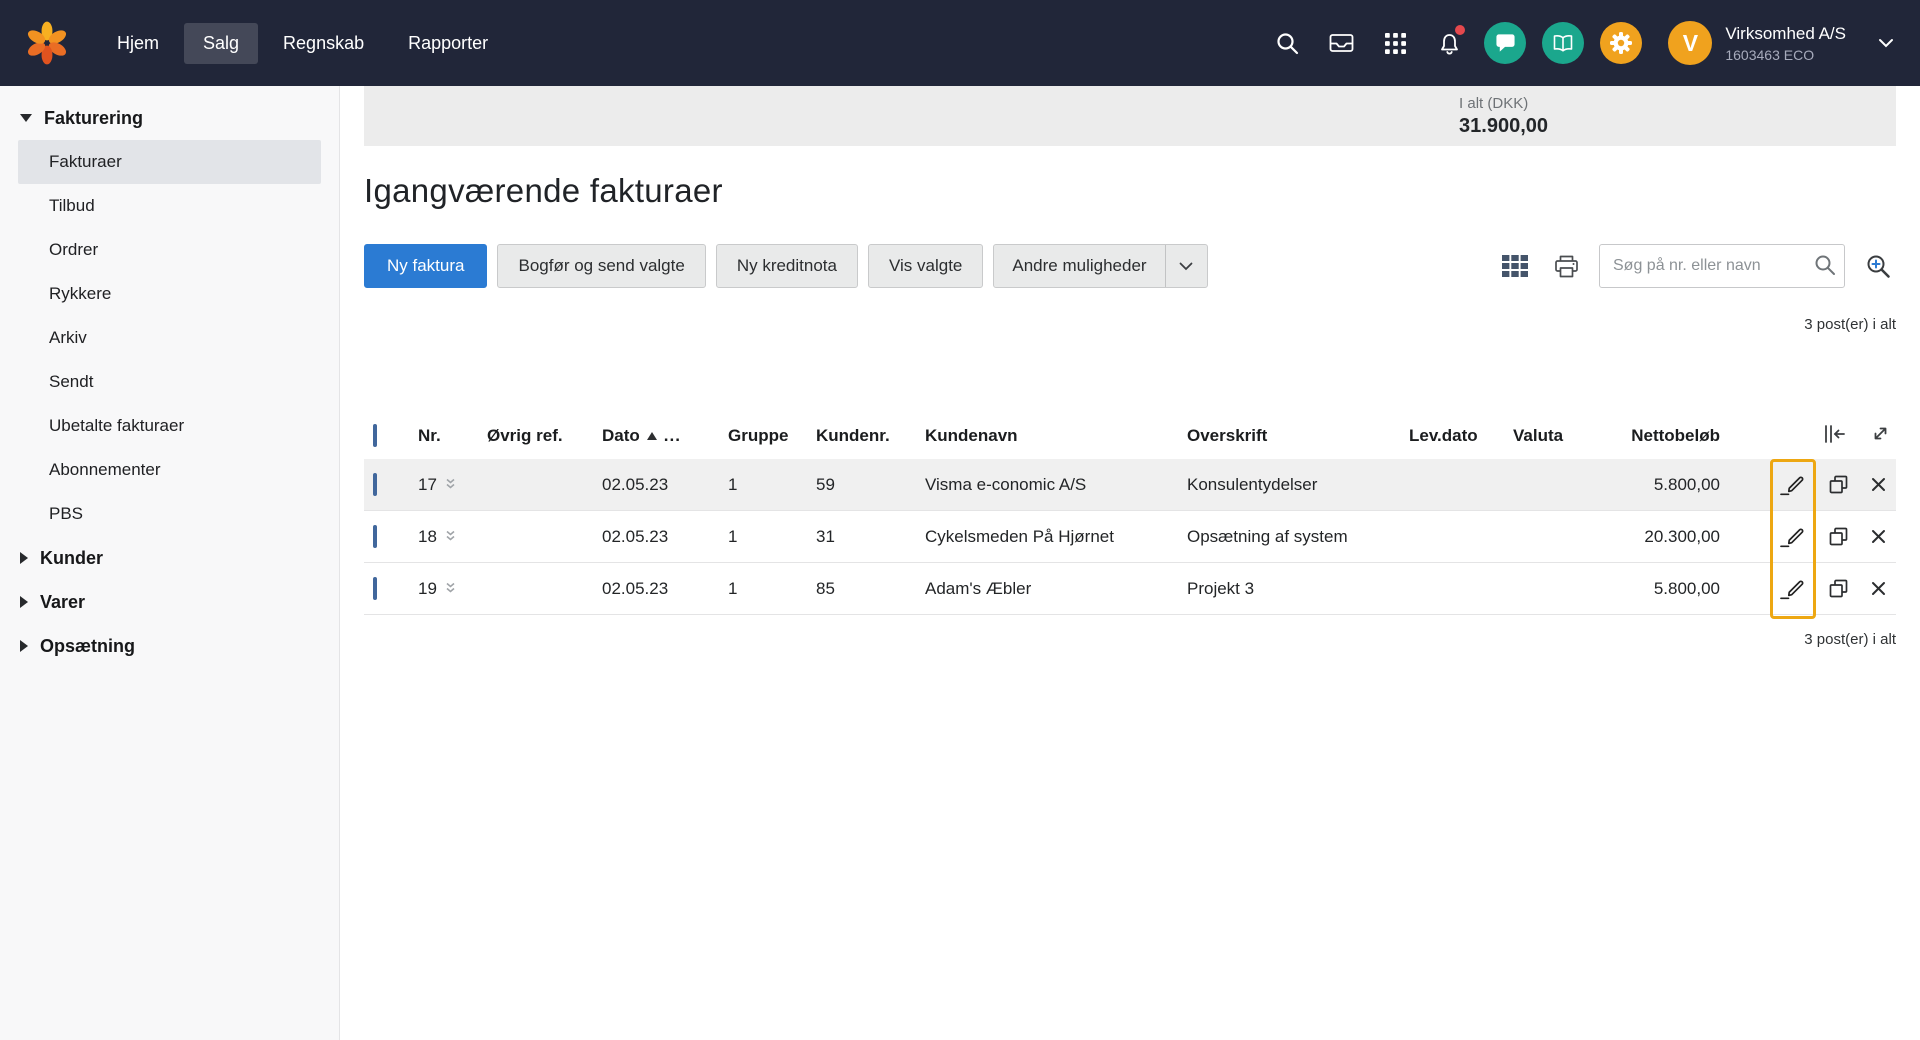 The width and height of the screenshot is (1920, 1040). What do you see at coordinates (1341, 43) in the screenshot?
I see `inbox-icon` at bounding box center [1341, 43].